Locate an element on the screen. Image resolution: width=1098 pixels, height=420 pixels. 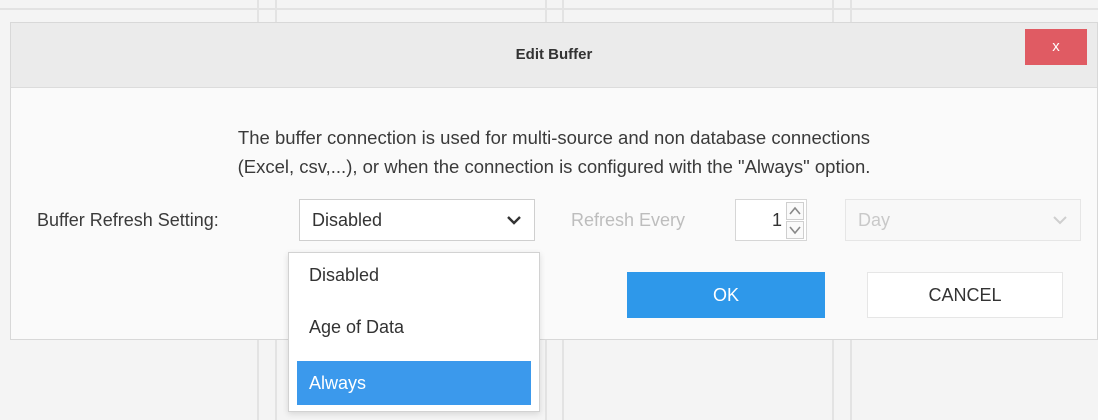
dropdown-option-disabled: Disabled is located at coordinates (414, 275).